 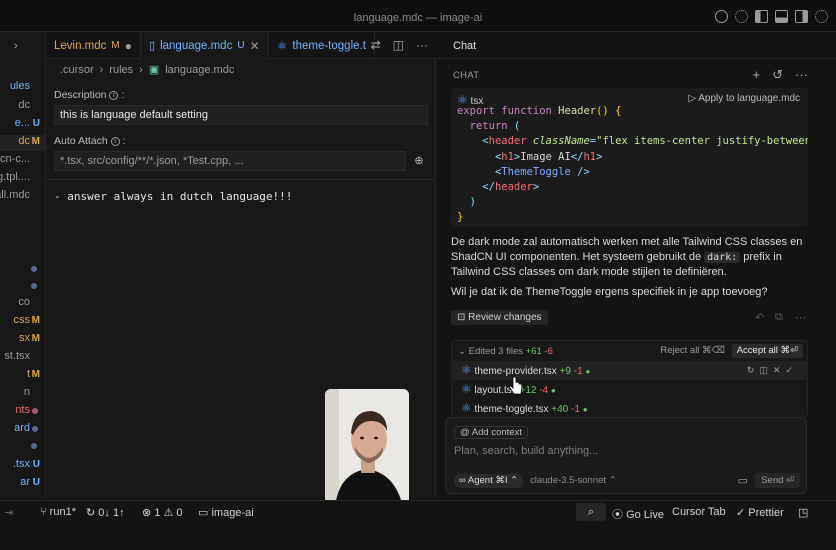 I want to click on edited-file-row: ⚛ theme-toggle.tsx +40 -1 ●, so click(x=629, y=408).